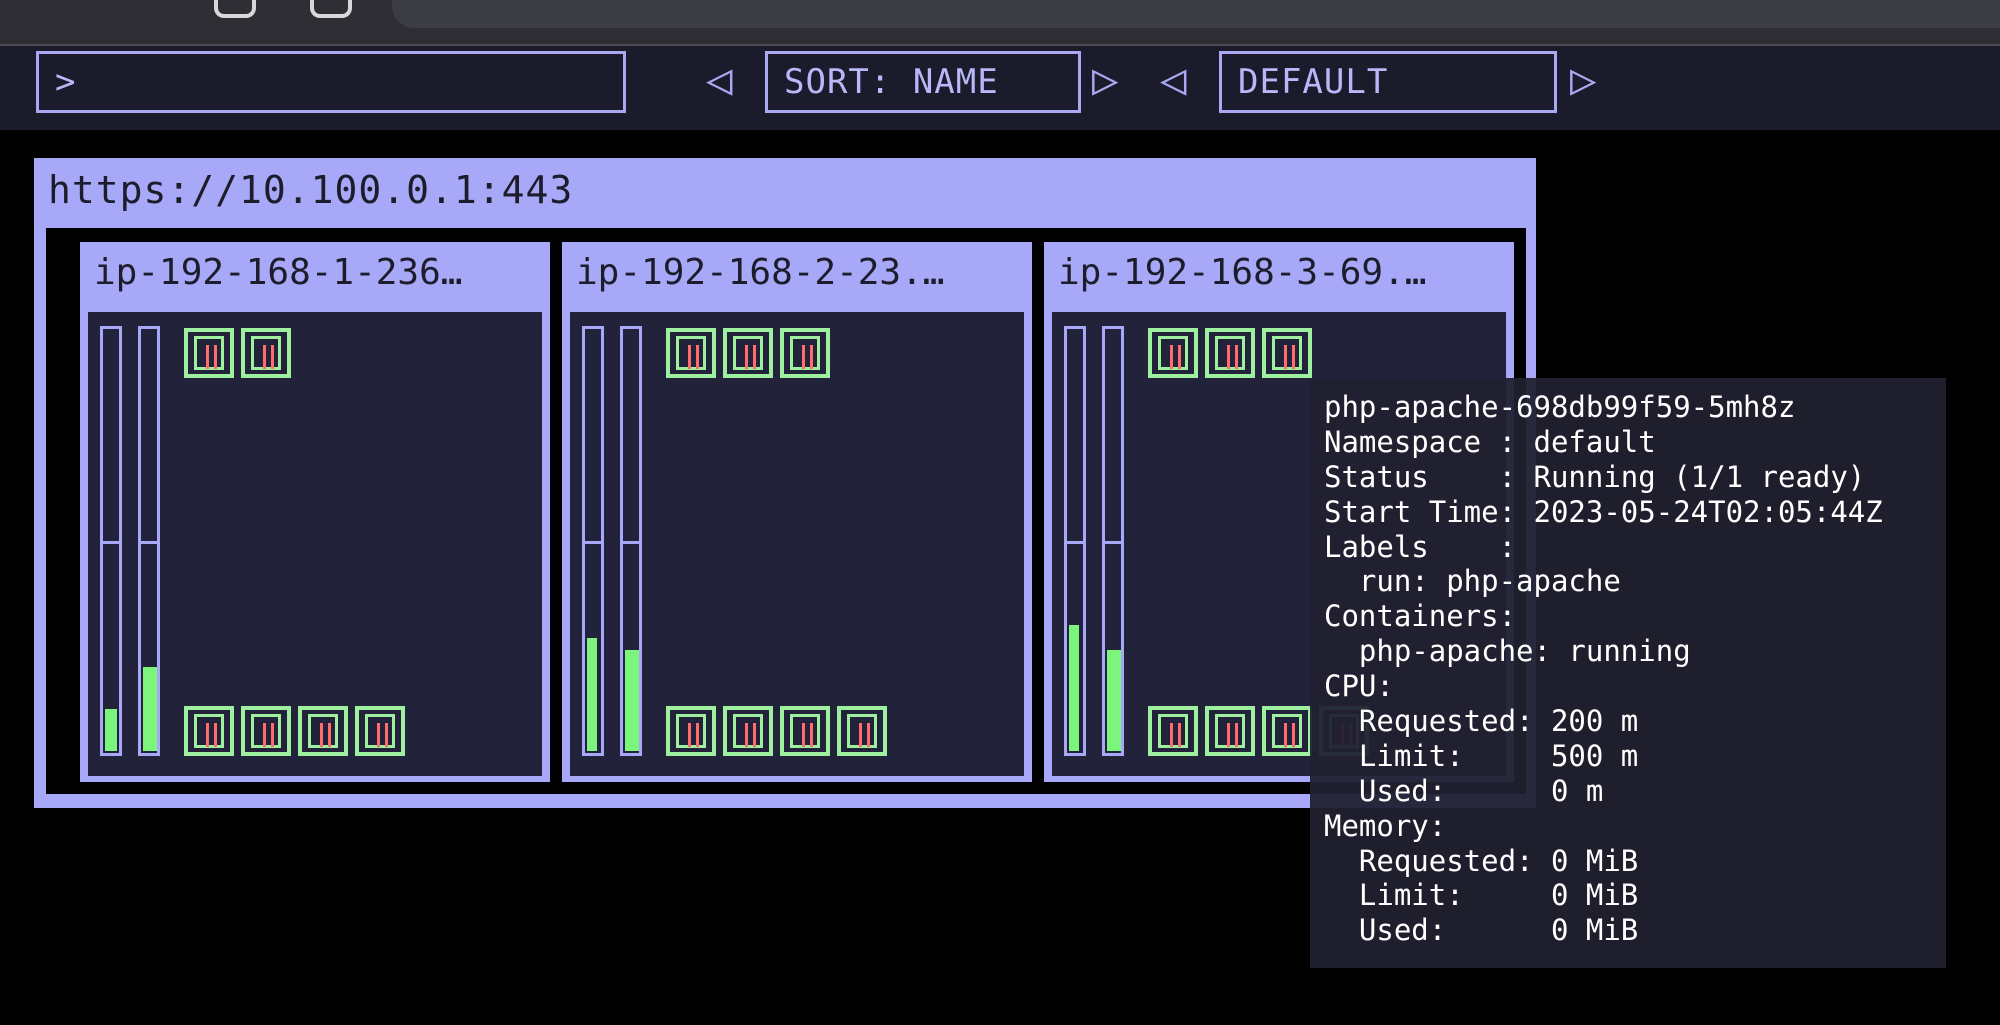 This screenshot has height=1025, width=2000. I want to click on tooltip-line: Limit: 0 MiB, so click(1481, 895).